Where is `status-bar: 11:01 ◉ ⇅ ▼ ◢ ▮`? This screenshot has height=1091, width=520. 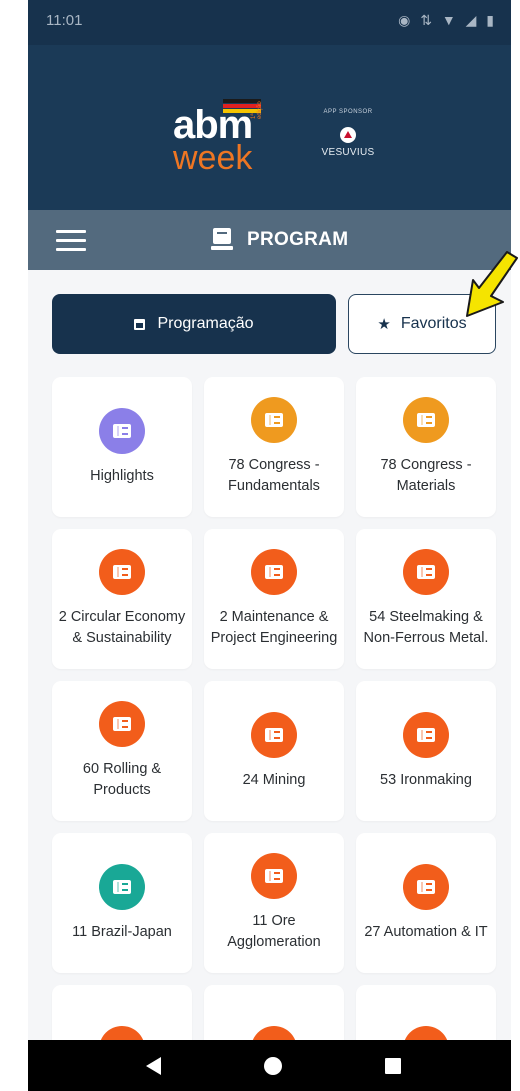
status-bar: 11:01 ◉ ⇅ ▼ ◢ ▮ is located at coordinates (269, 22).